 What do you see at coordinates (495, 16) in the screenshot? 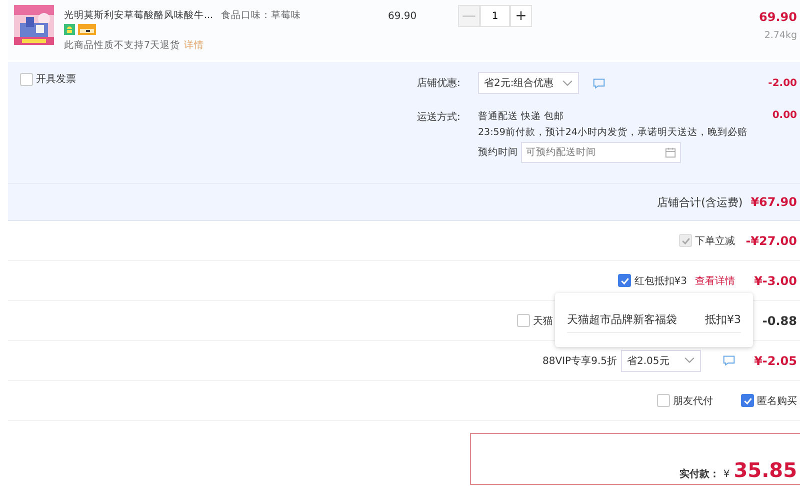
I see `quantity-field: 1` at bounding box center [495, 16].